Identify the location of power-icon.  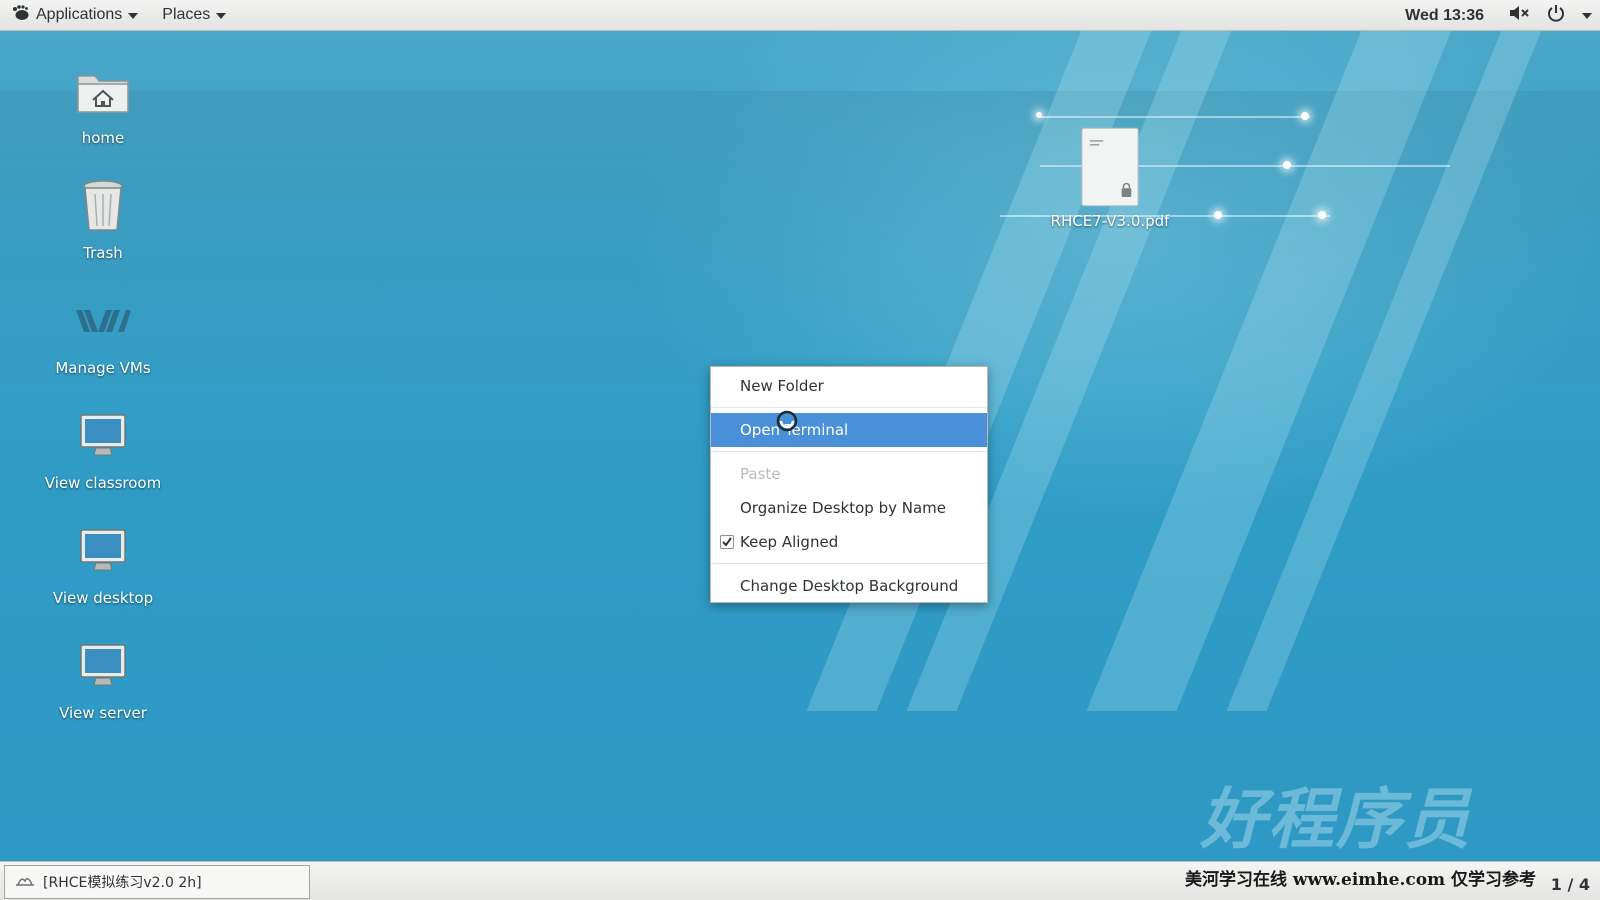
(1556, 15).